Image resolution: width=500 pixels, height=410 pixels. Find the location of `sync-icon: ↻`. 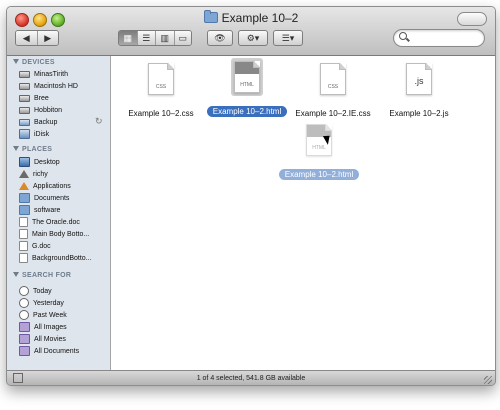

sync-icon: ↻ is located at coordinates (99, 121).